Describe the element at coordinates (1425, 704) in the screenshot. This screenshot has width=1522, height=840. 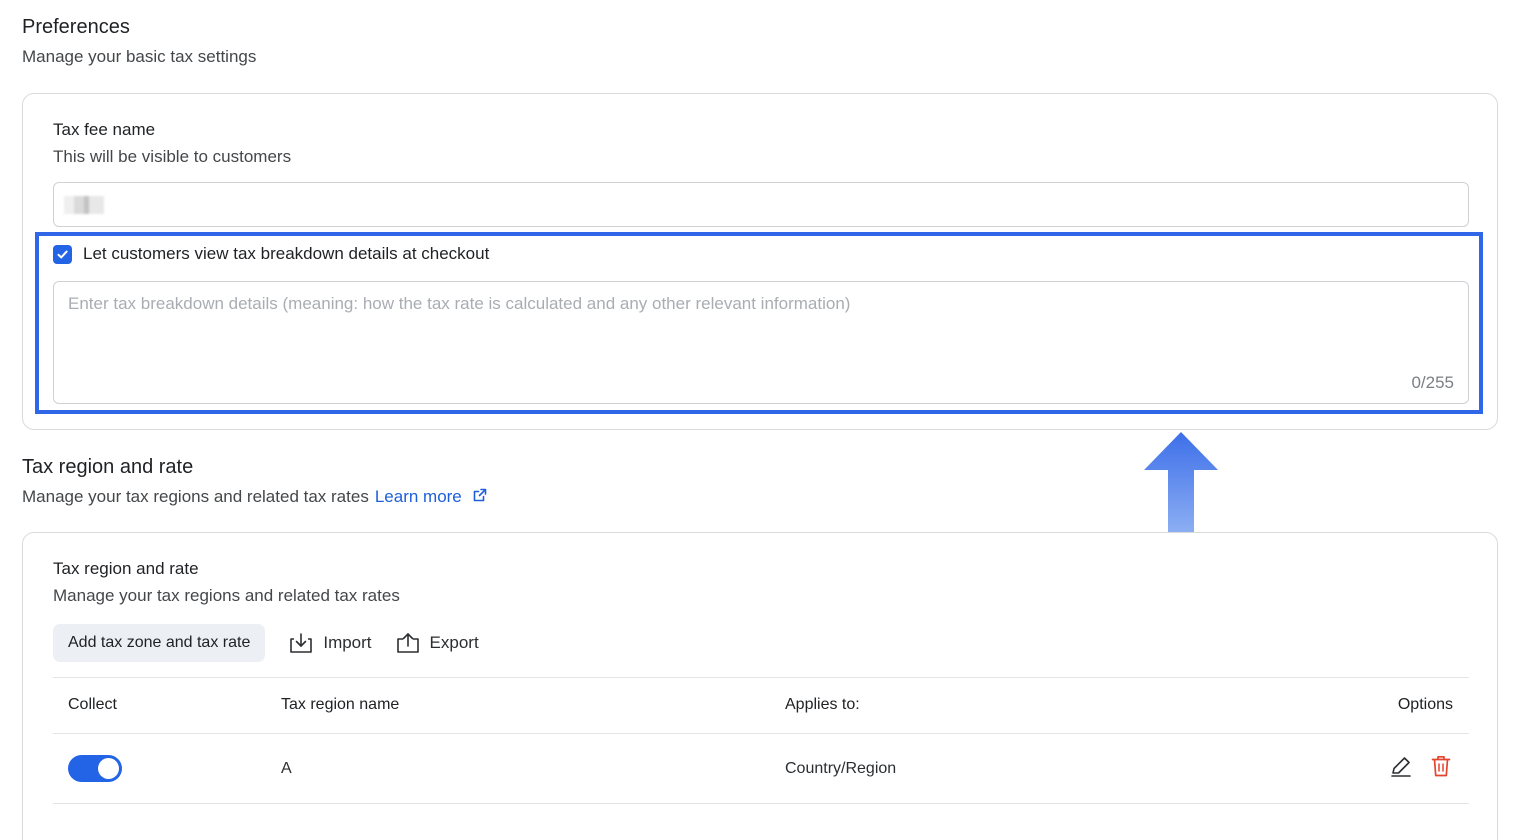
I see `column-header-options: Options` at that location.